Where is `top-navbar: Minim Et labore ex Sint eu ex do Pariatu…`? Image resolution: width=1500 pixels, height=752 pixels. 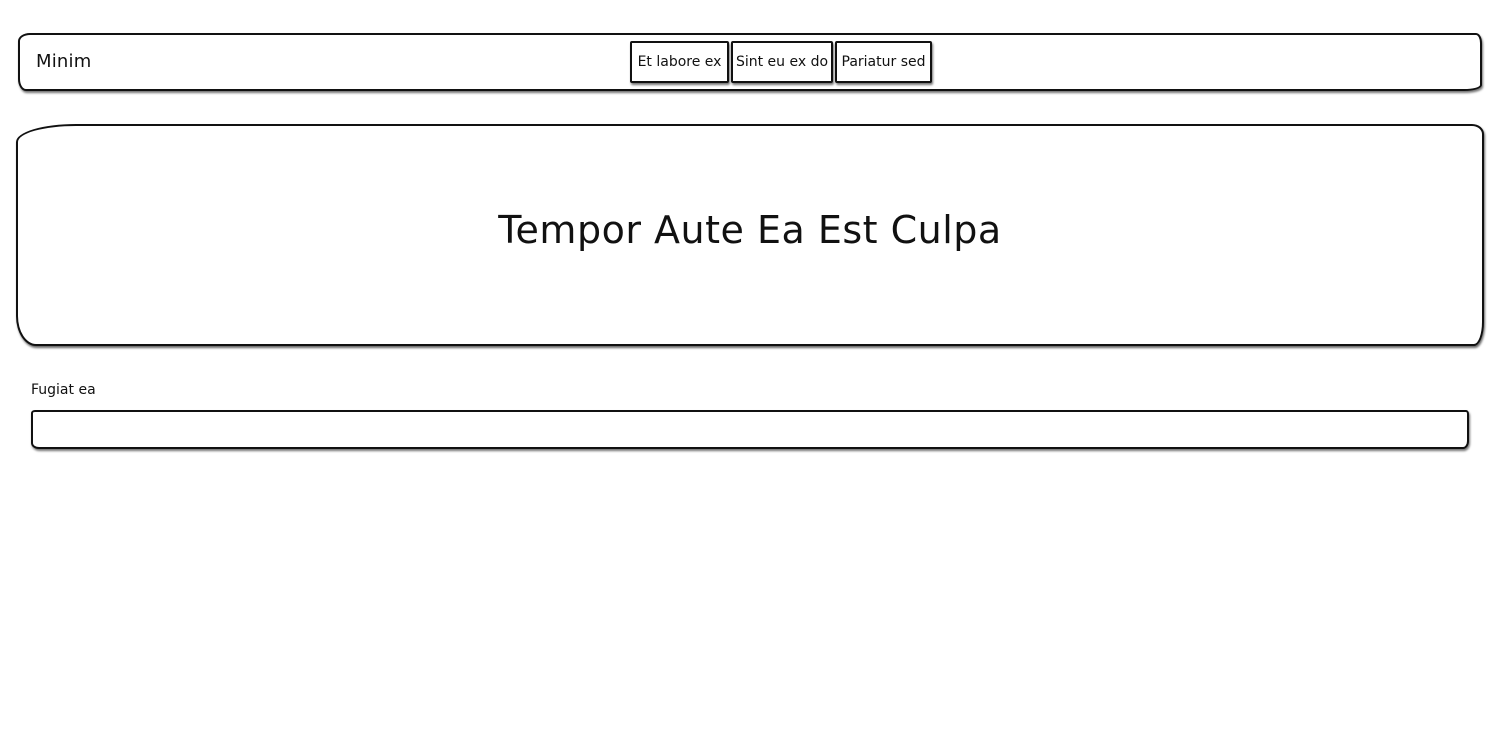
top-navbar: Minim Et labore ex Sint eu ex do Pariatu… is located at coordinates (750, 62).